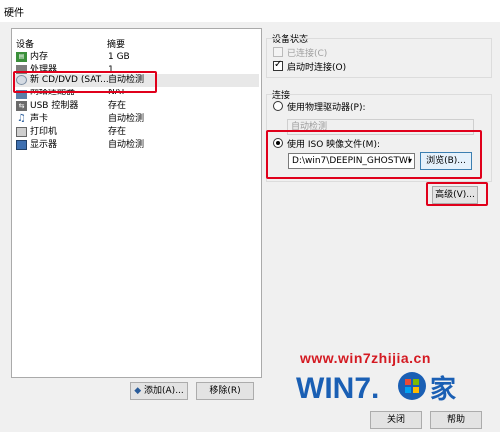  Describe the element at coordinates (250, 11) in the screenshot. I see `title-bar: 硬件` at that location.